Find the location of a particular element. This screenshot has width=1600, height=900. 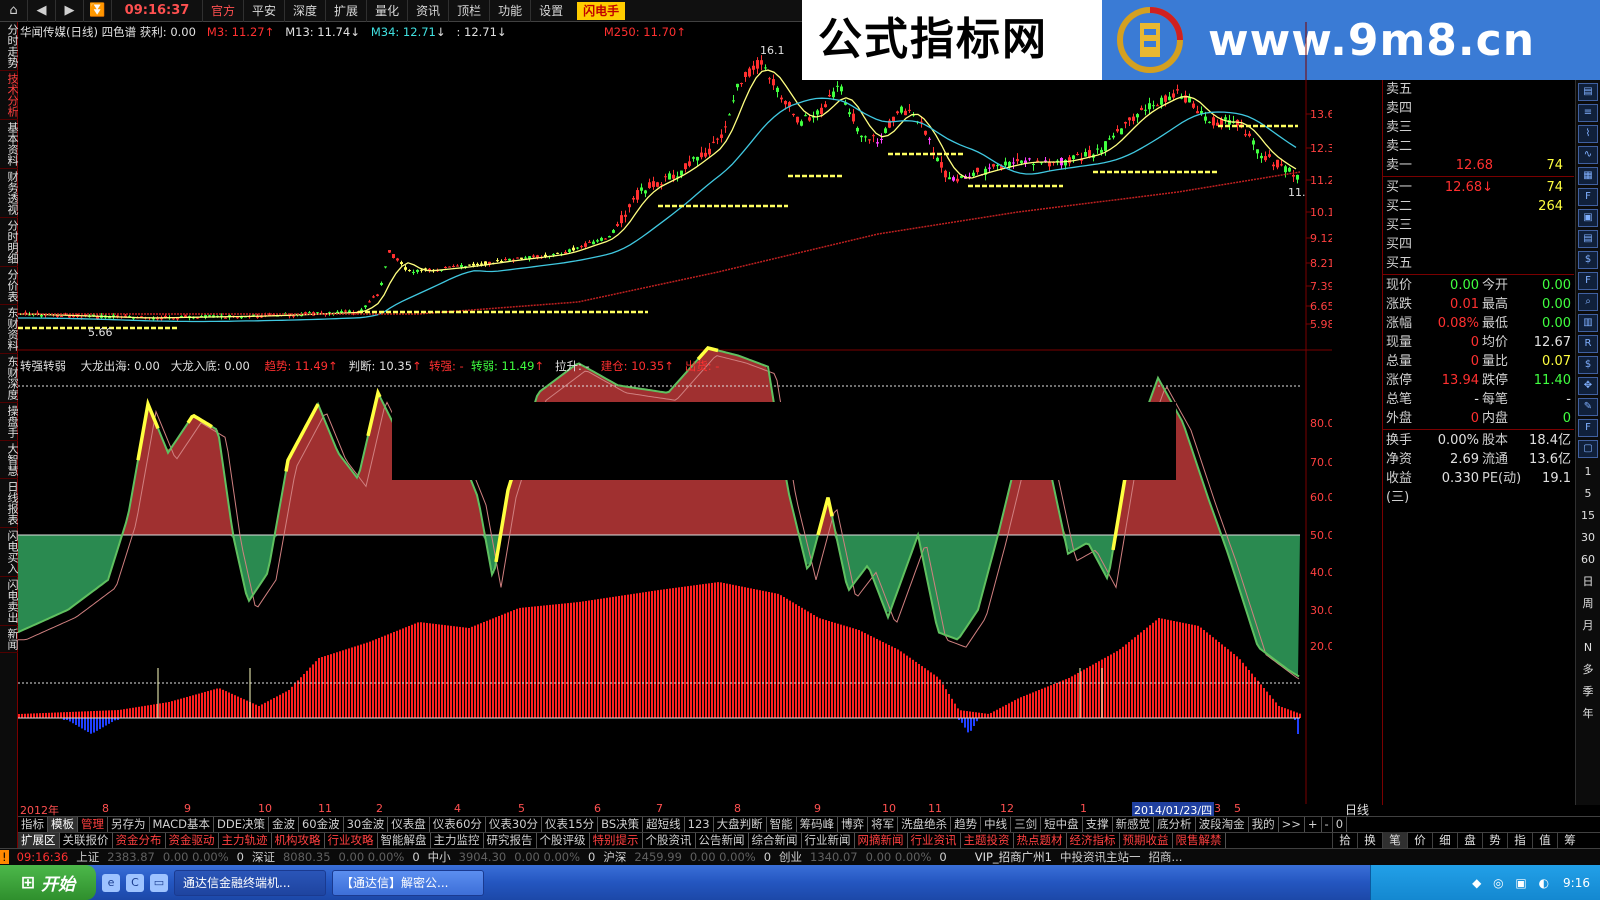

f10-icon: F is located at coordinates (1588, 197).